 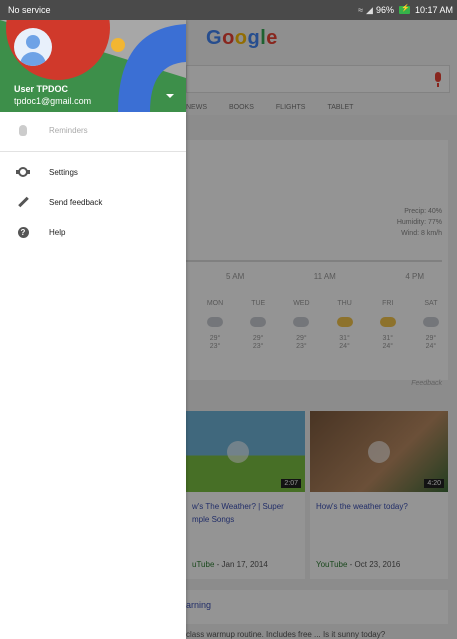 I want to click on pencil-icon, so click(x=23, y=202).